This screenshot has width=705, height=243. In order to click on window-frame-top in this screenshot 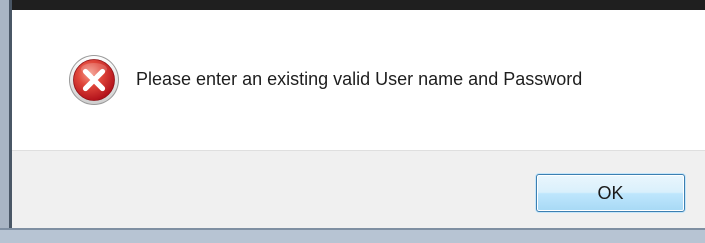, I will do `click(357, 5)`.